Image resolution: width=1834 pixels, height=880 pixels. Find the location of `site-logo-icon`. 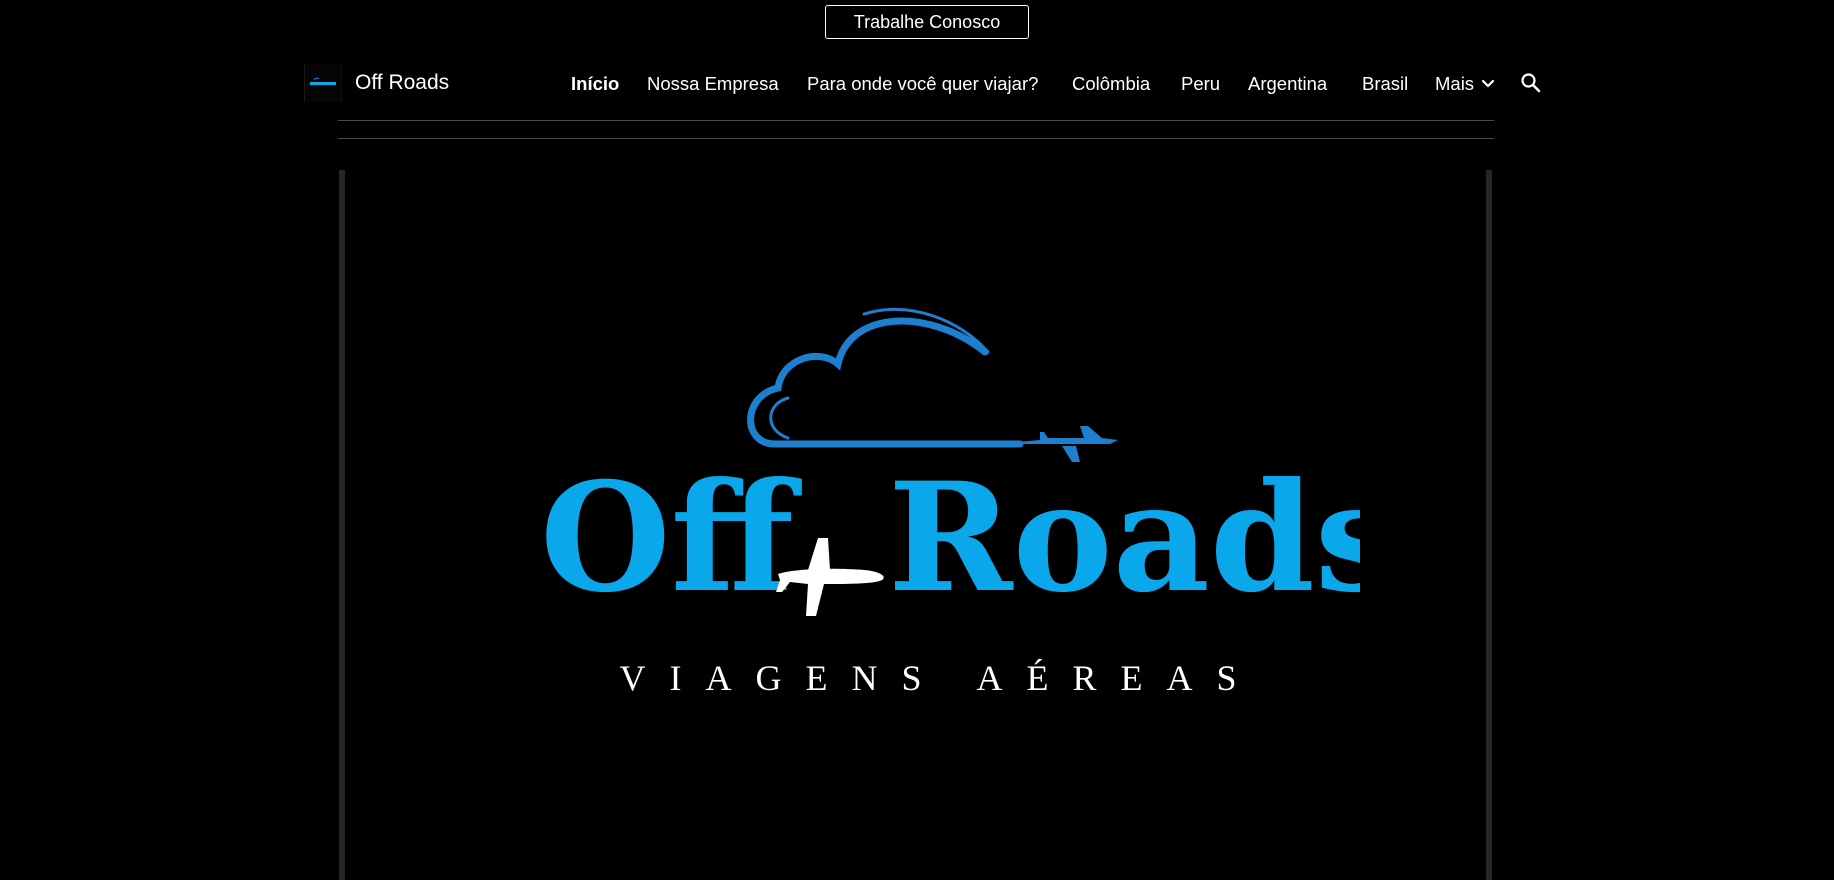

site-logo-icon is located at coordinates (323, 81).